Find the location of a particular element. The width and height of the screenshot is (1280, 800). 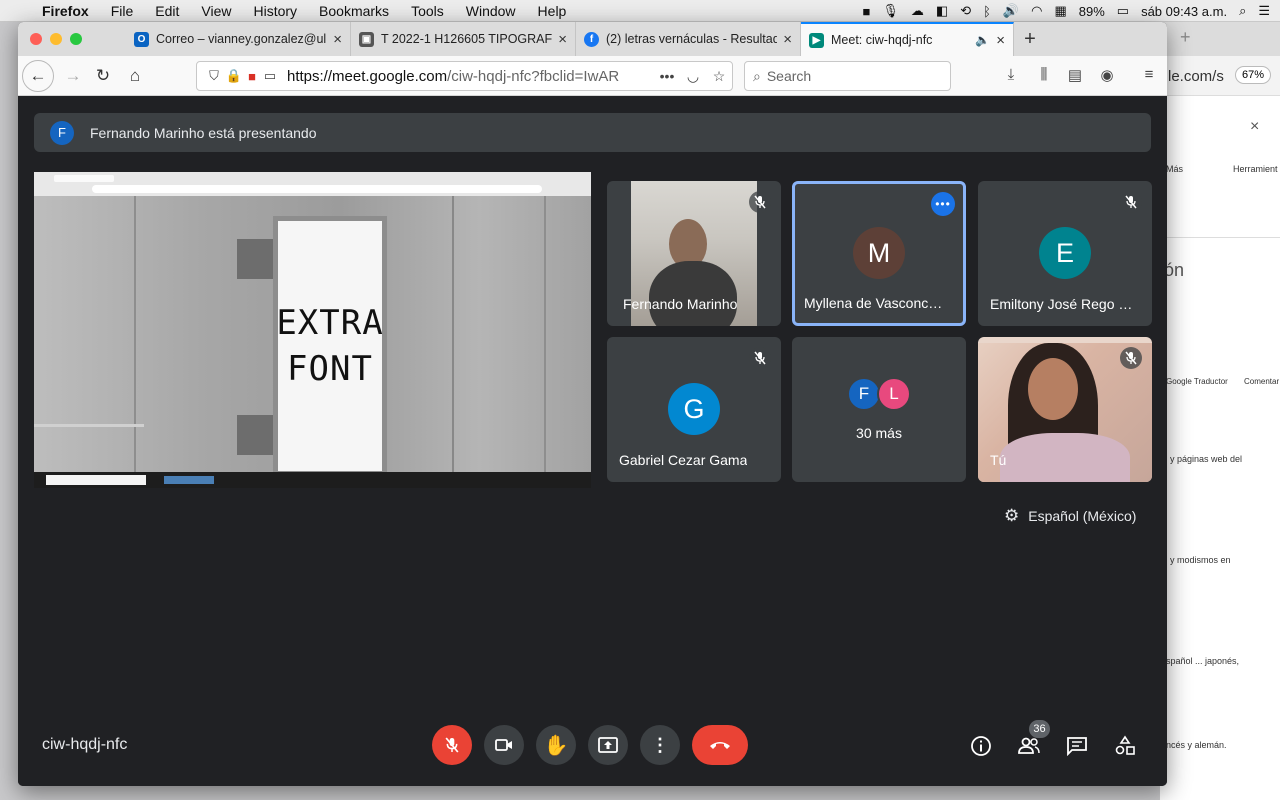

wifi-icon: ◠ is located at coordinates (1036, 11).